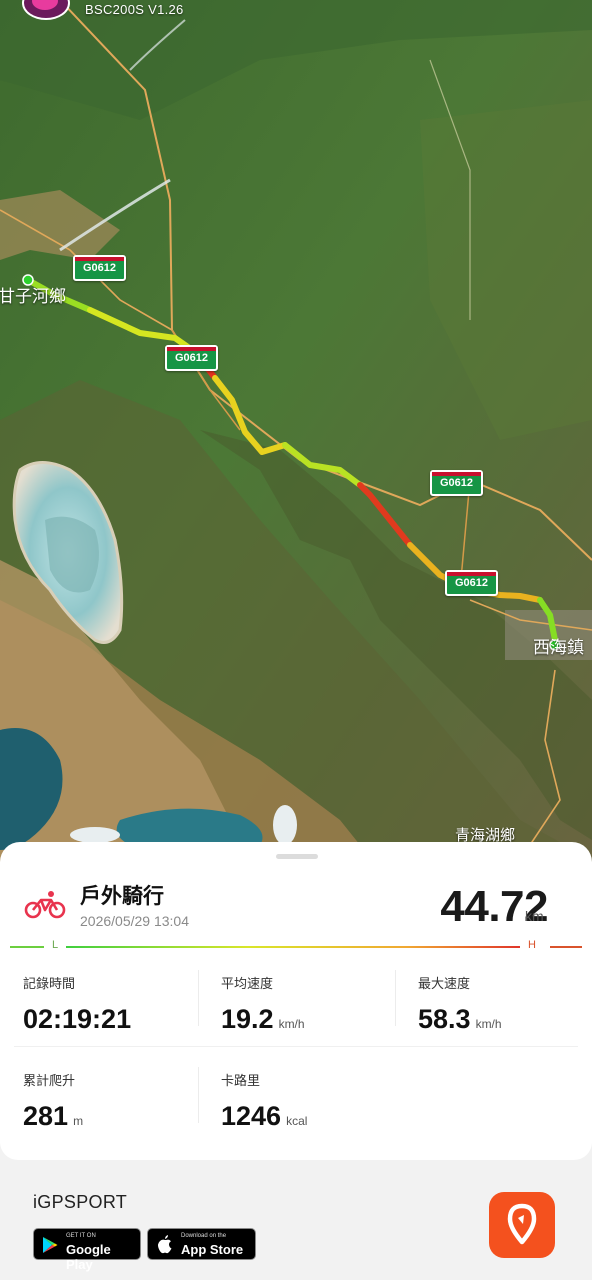  Describe the element at coordinates (251, 1116) in the screenshot. I see `stat-value: 1246` at that location.